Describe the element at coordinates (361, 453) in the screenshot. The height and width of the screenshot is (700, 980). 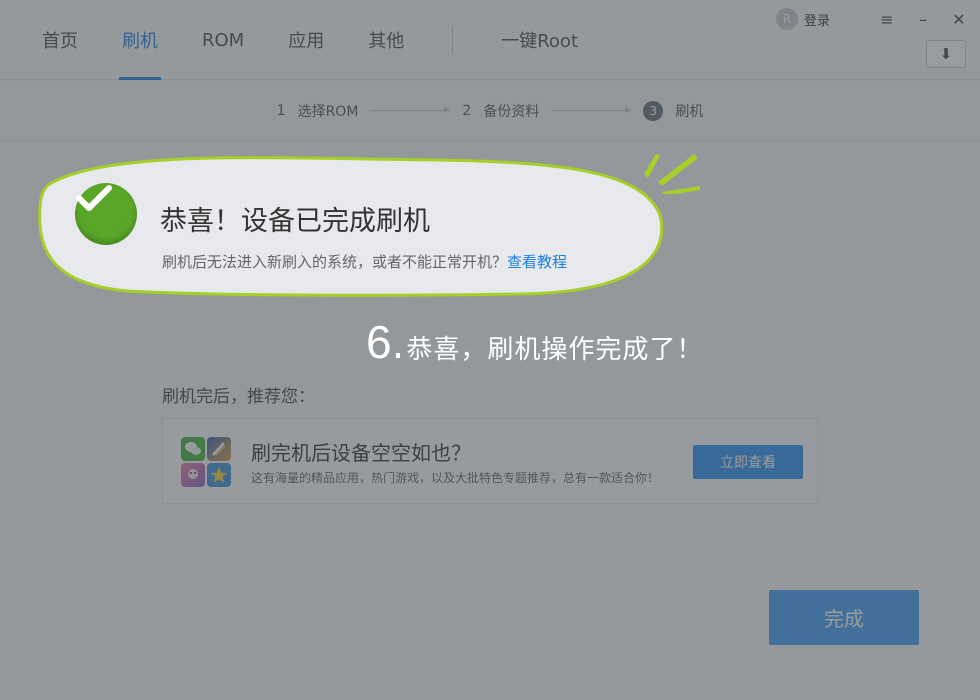
I see `recommend-headline: 刷完机后设备空空如也？` at that location.